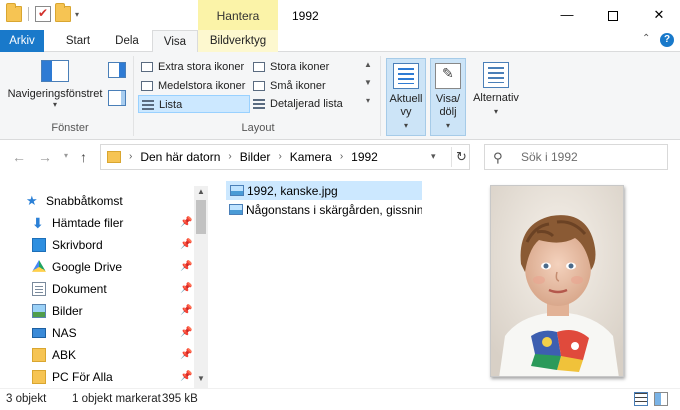  Describe the element at coordinates (340, 15) in the screenshot. I see `title-bar: ▾ Hantera 1992 — ✕` at that location.